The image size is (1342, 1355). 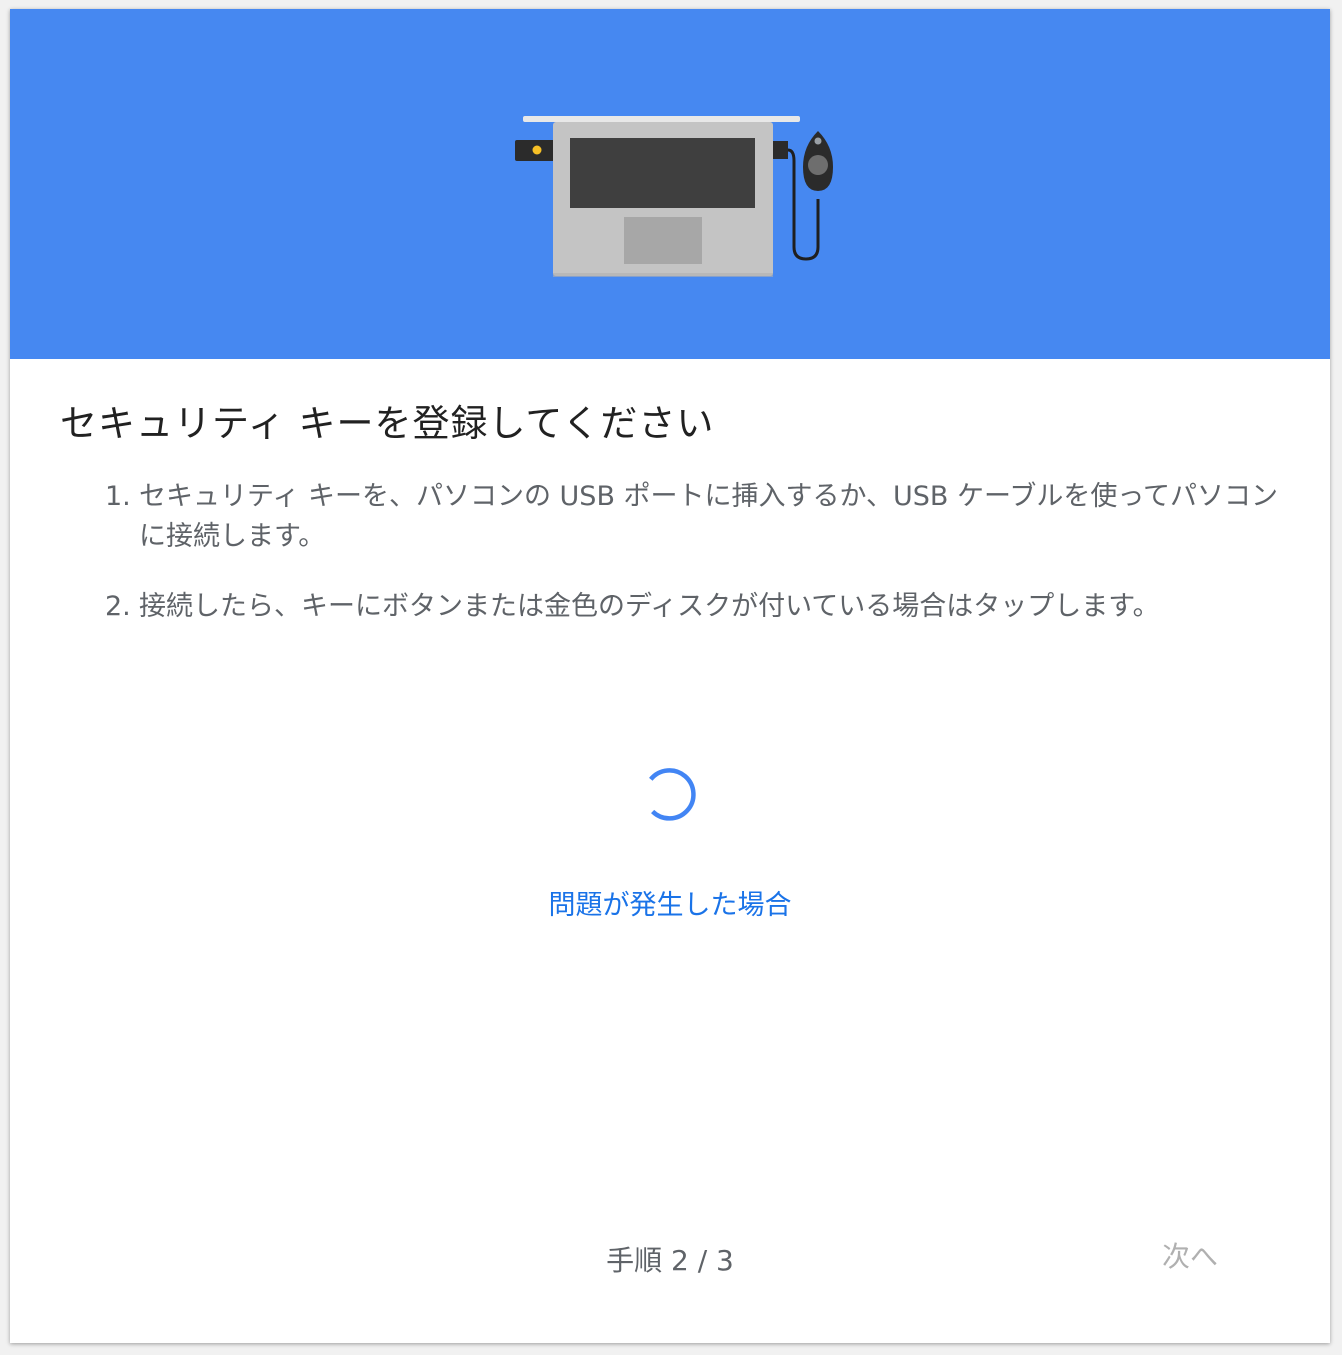 I want to click on instruction-number: 1., so click(x=118, y=496).